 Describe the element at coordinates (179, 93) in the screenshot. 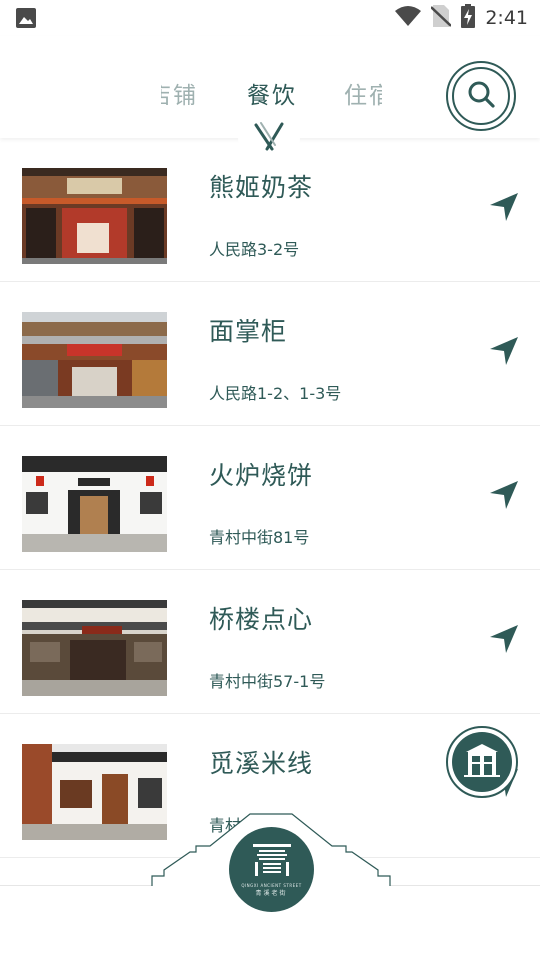

I see `tab-shops: 店铺` at that location.